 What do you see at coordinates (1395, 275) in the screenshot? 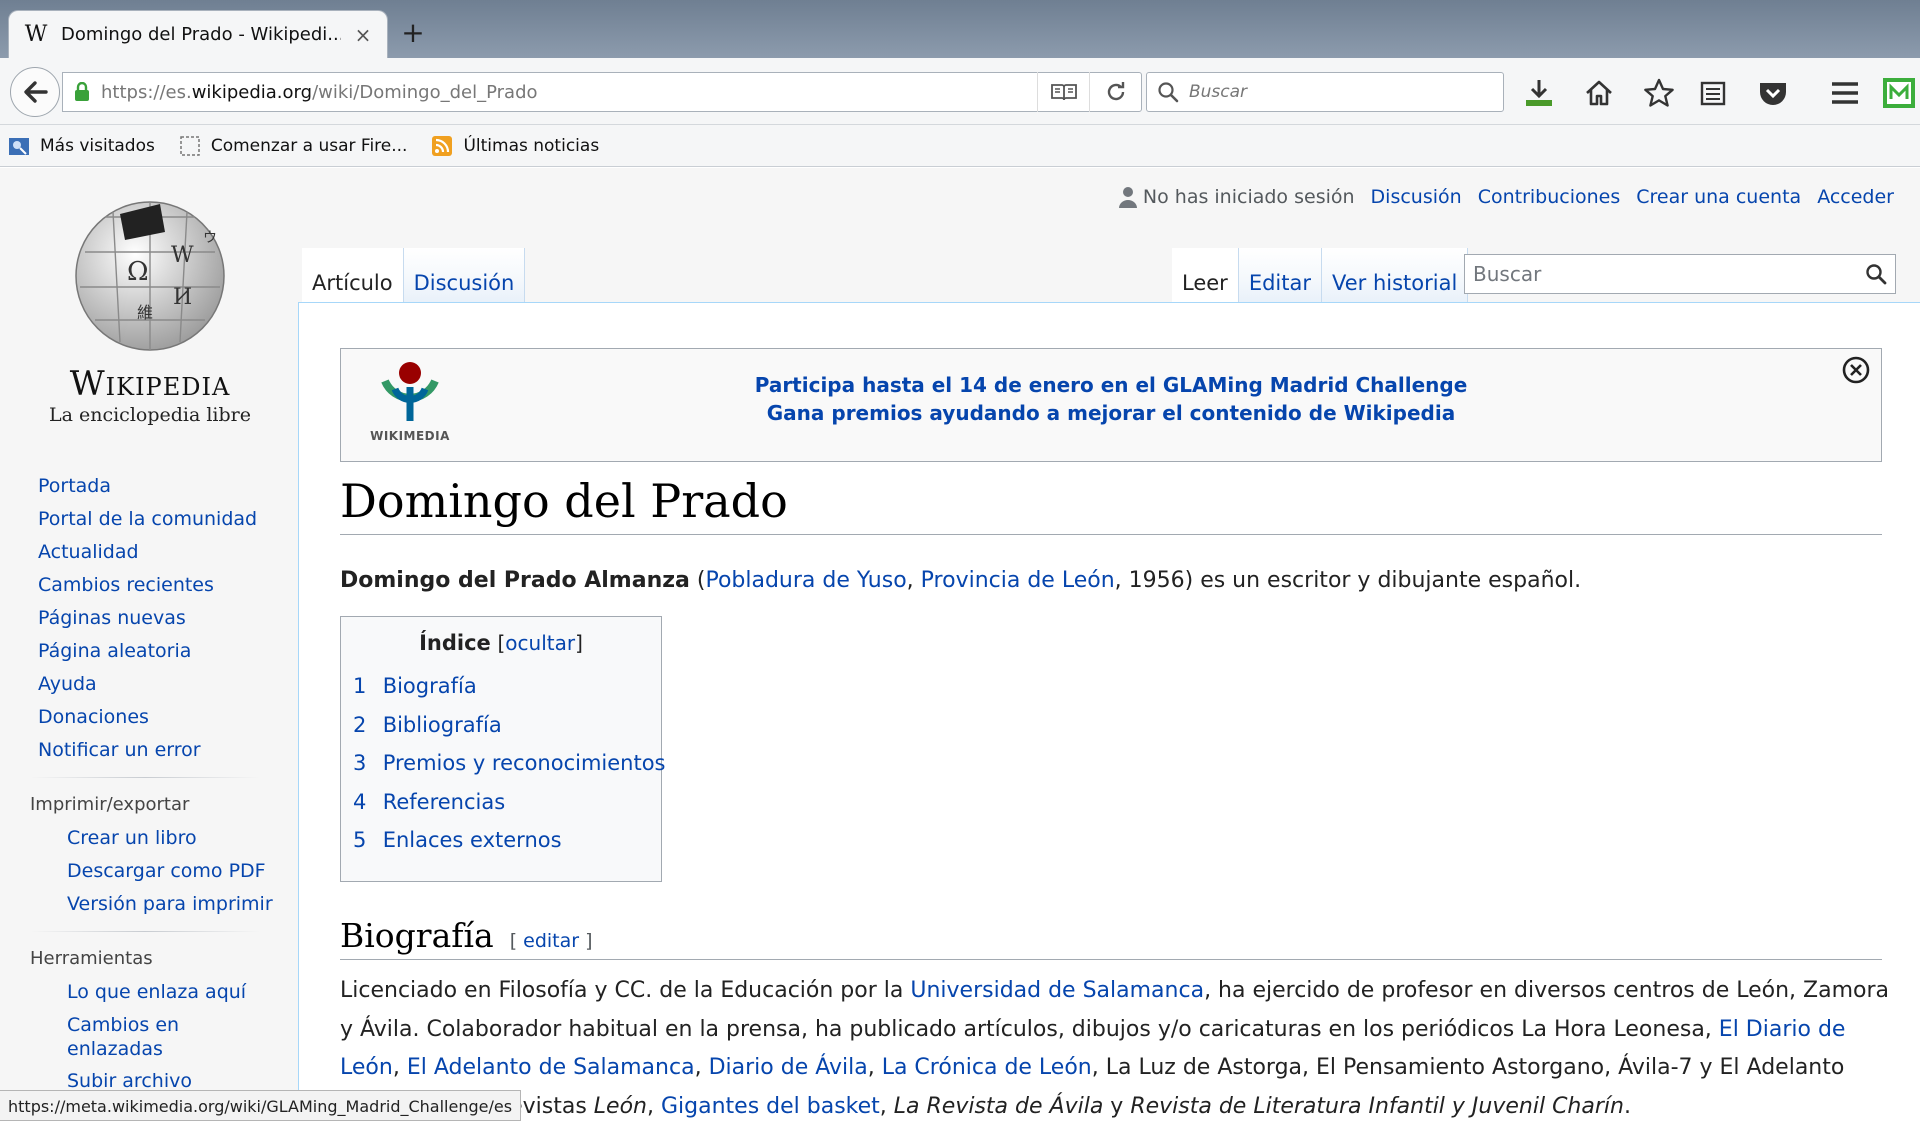
I see `tab-history: Ver historial` at bounding box center [1395, 275].